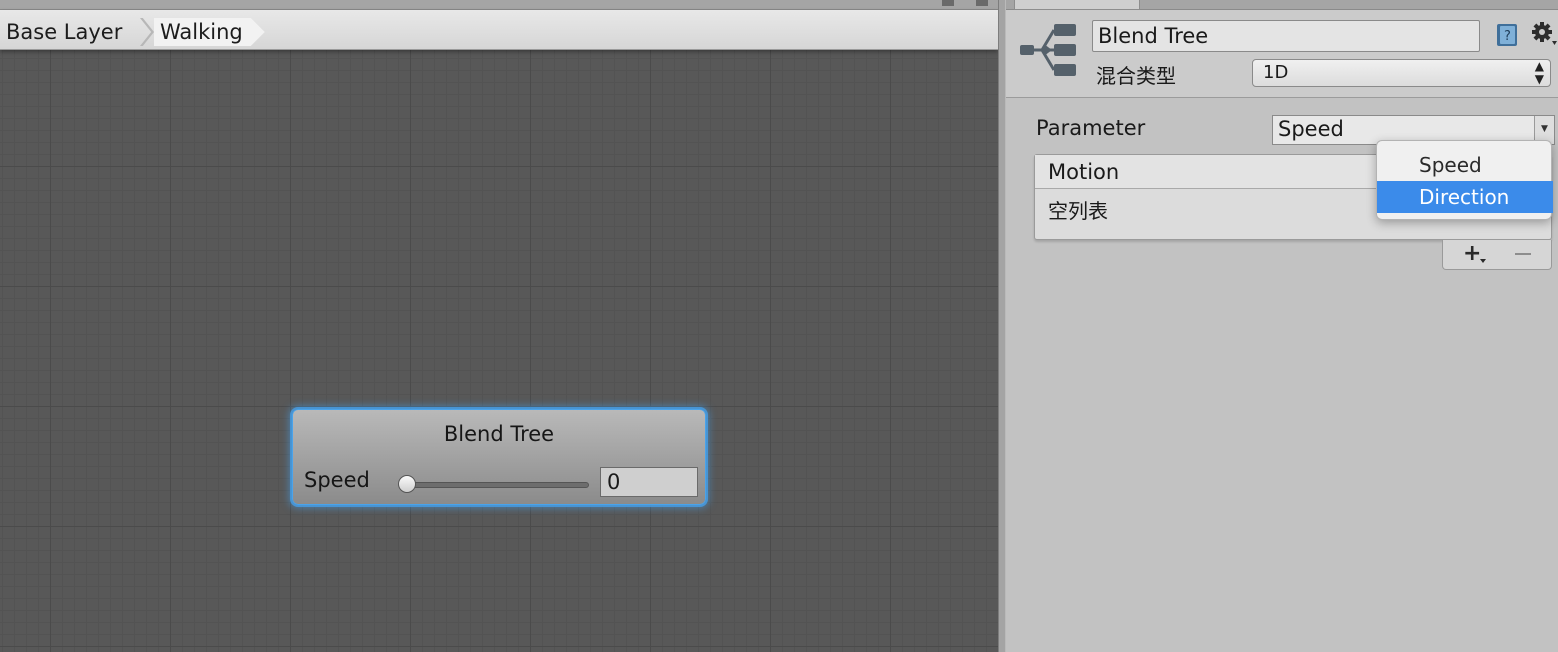 The height and width of the screenshot is (652, 1558). What do you see at coordinates (499, 30) in the screenshot?
I see `breadcrumb: Base Layer Walking` at bounding box center [499, 30].